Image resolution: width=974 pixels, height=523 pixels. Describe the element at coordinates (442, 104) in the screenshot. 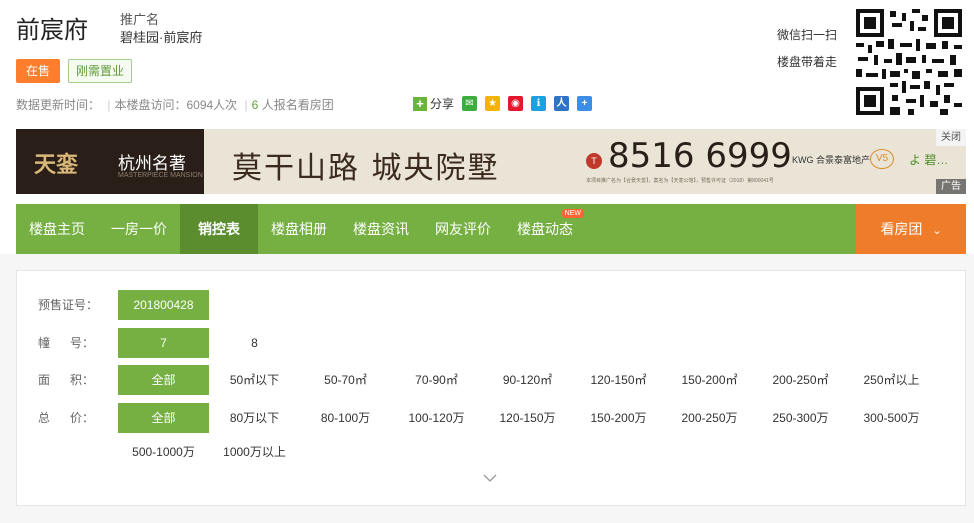

I see `share-label: 分享` at that location.